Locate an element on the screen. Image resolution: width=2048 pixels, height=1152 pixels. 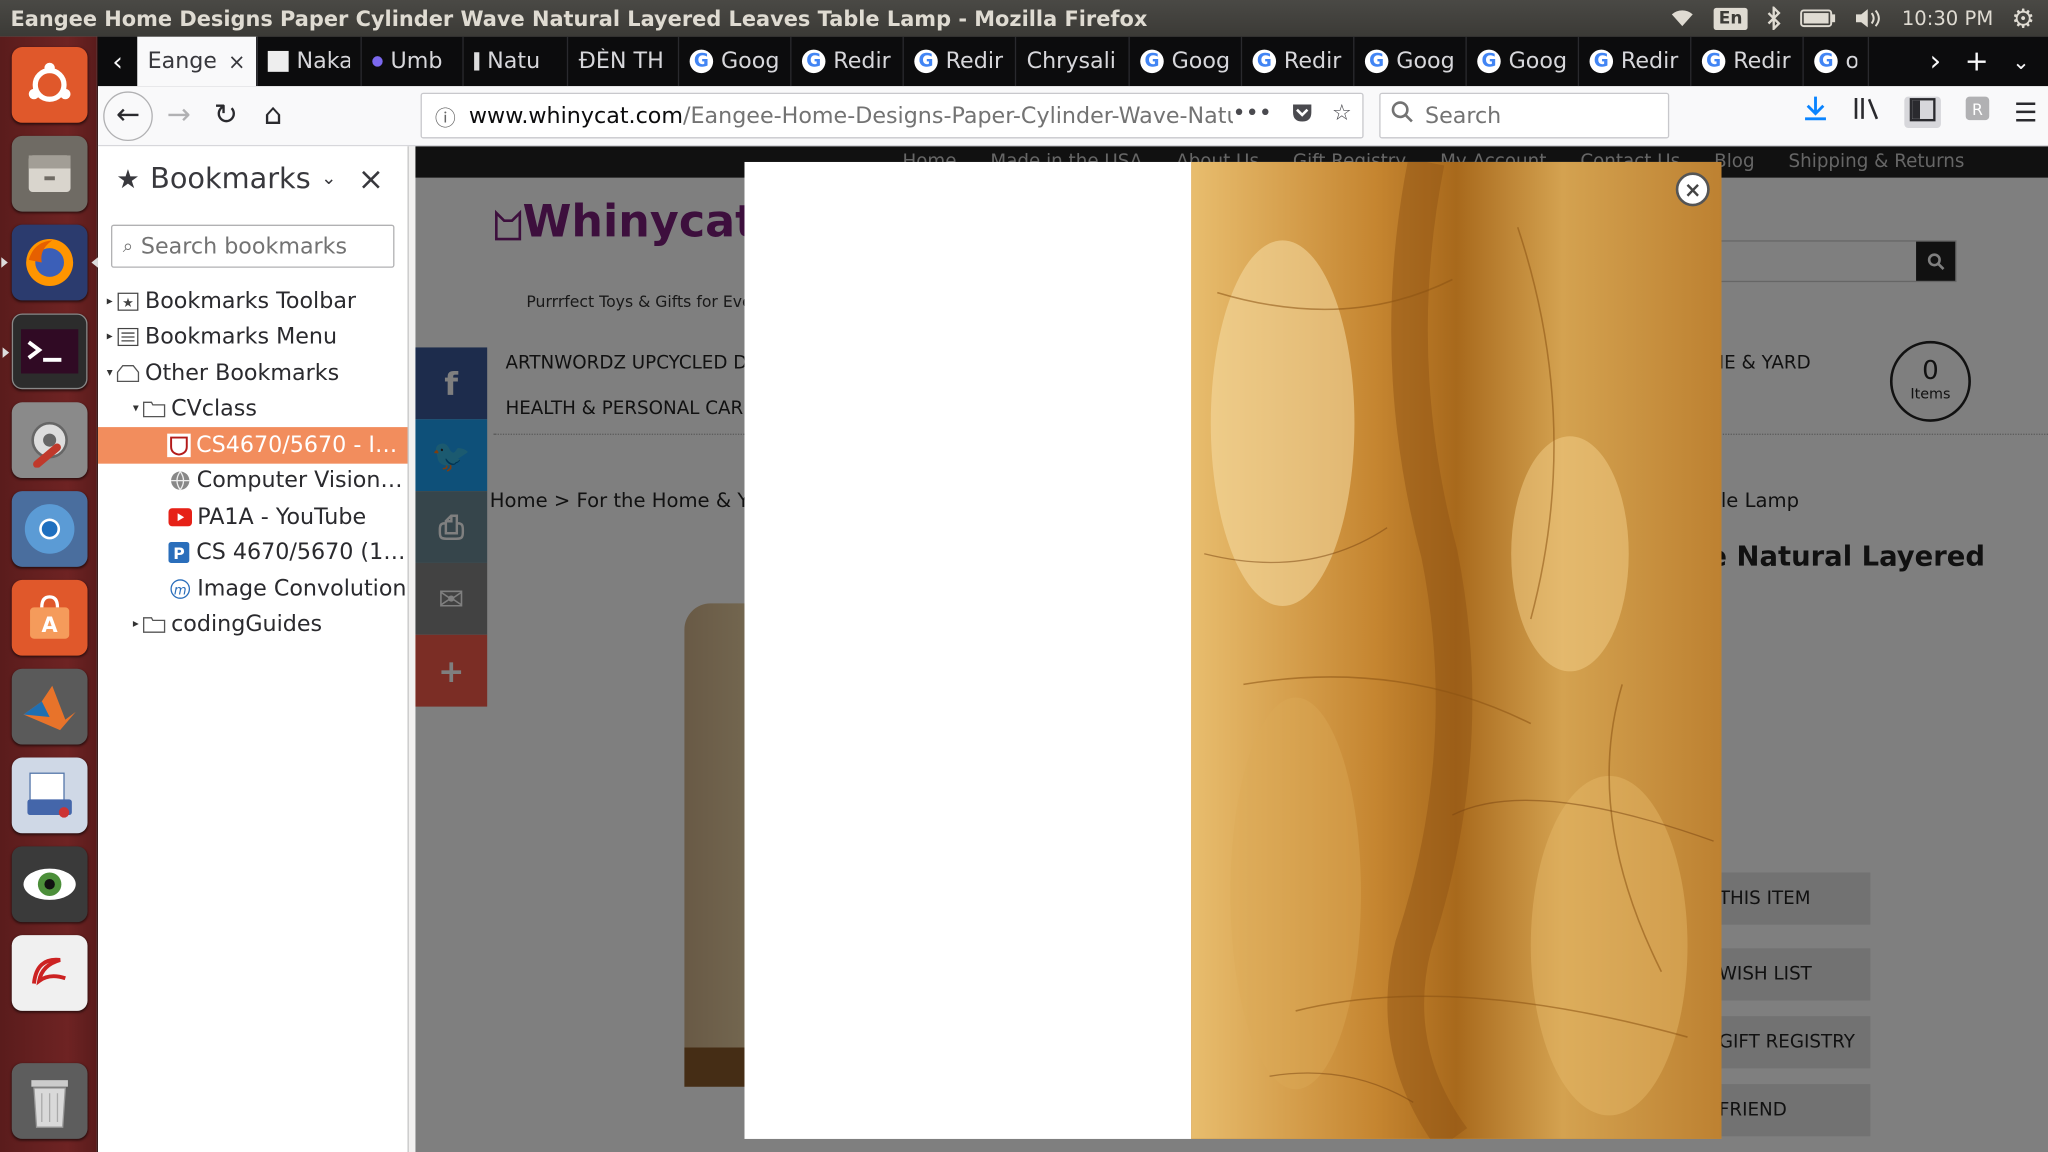
tab-label: ĐÈN TH is located at coordinates (621, 61).